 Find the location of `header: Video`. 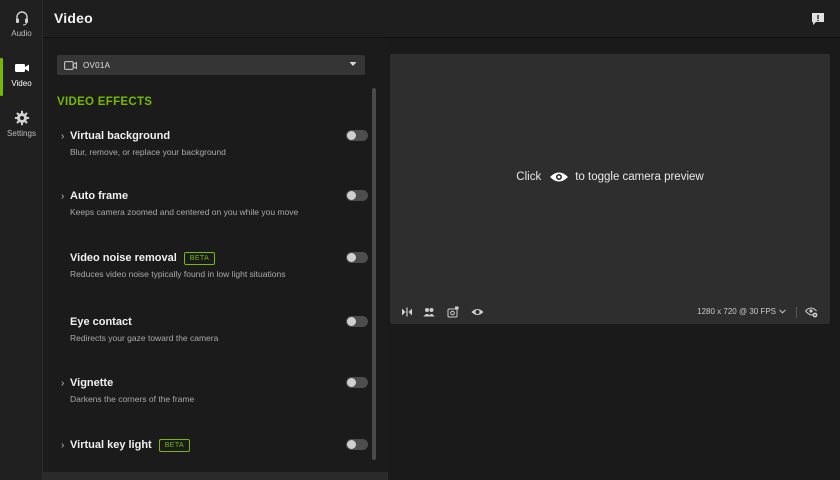

header: Video is located at coordinates (441, 19).